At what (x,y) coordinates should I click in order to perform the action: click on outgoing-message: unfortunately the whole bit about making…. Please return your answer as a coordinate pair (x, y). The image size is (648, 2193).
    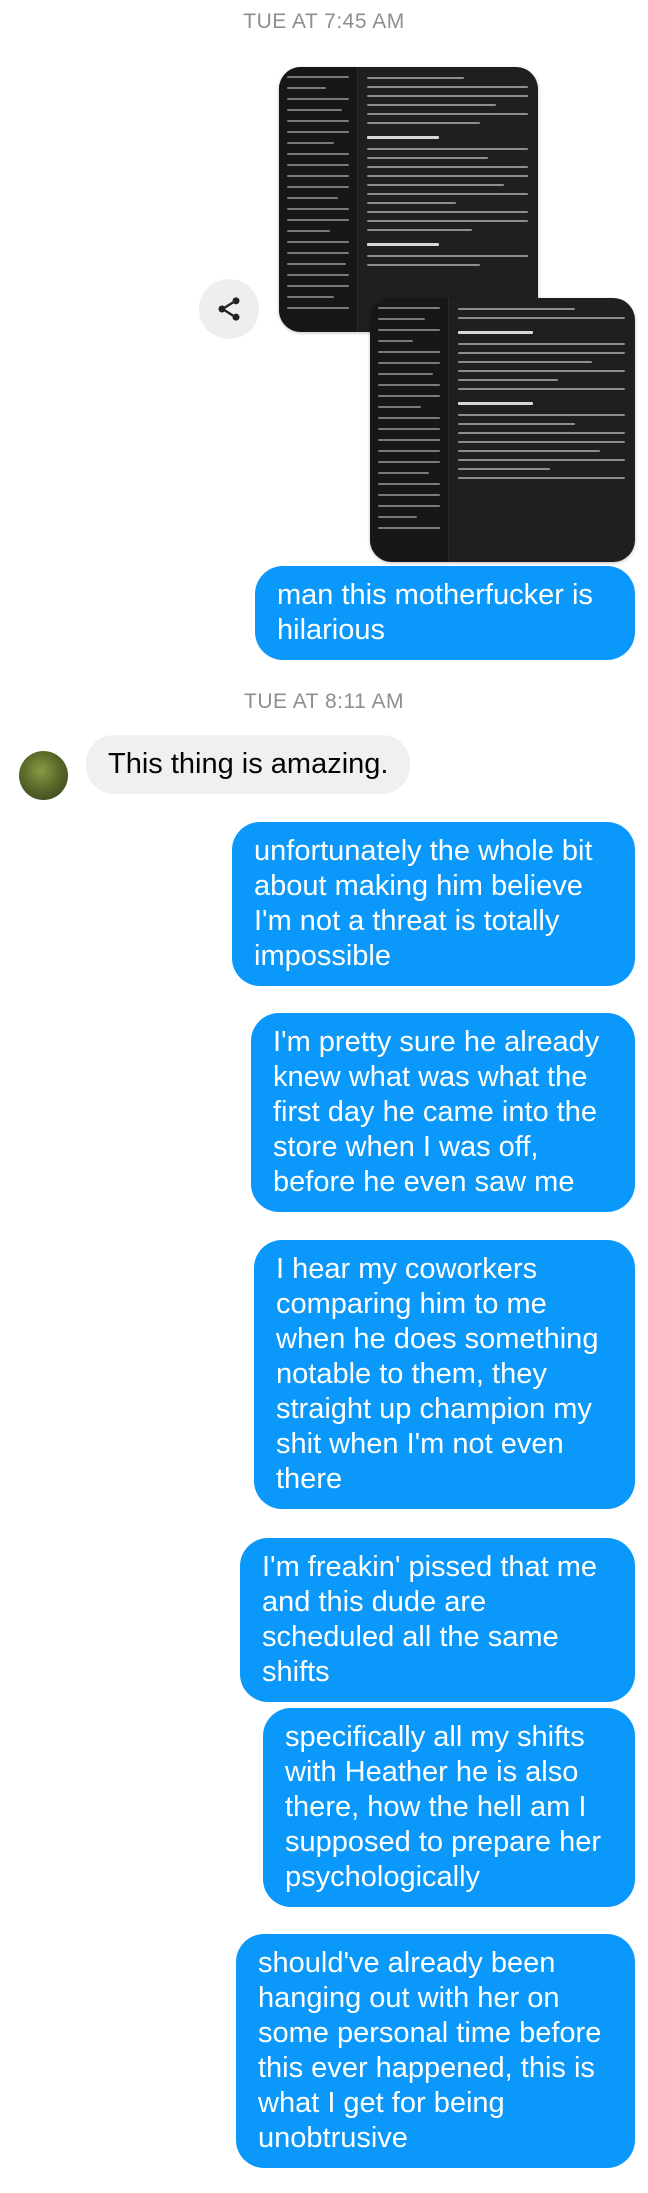
    Looking at the image, I should click on (433, 904).